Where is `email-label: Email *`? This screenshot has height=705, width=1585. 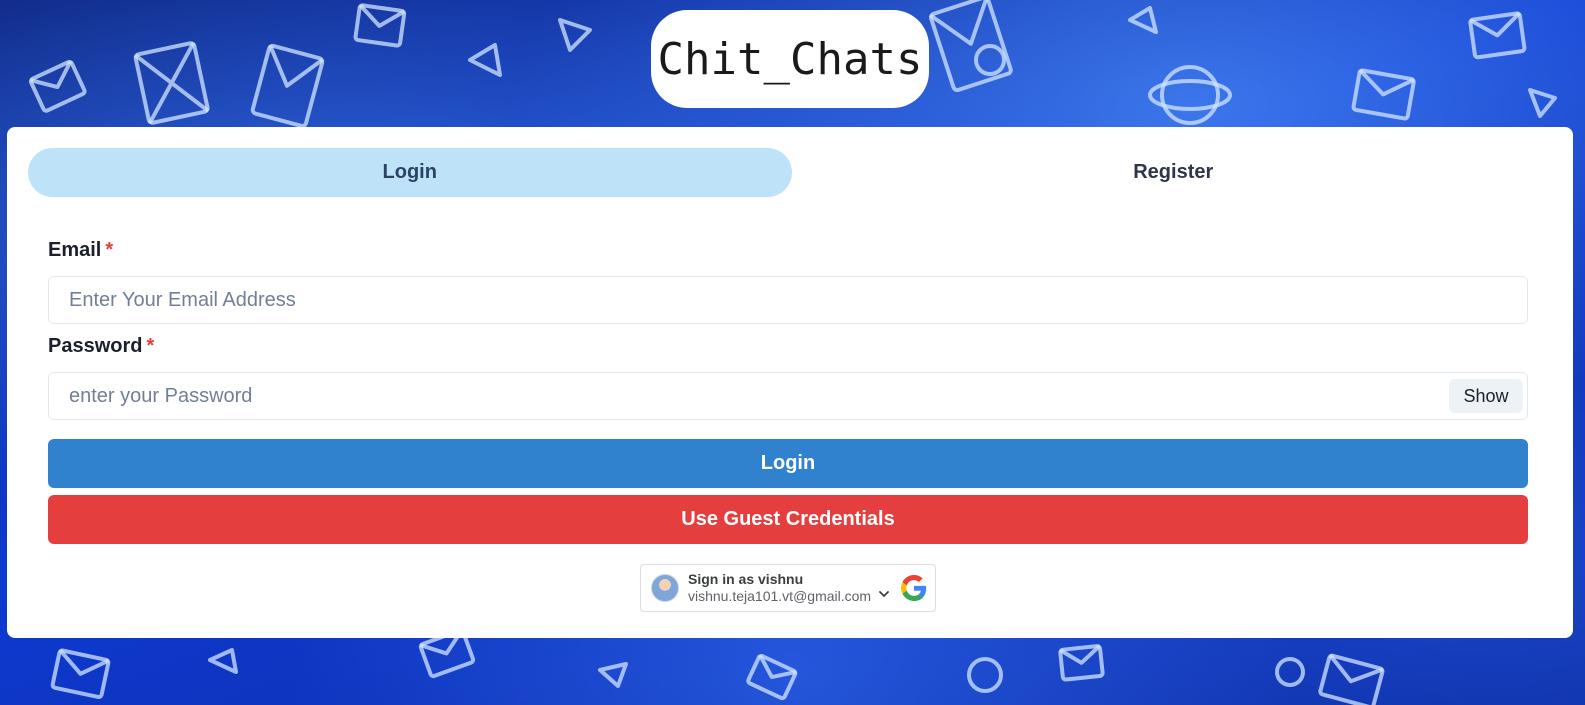 email-label: Email * is located at coordinates (80, 250).